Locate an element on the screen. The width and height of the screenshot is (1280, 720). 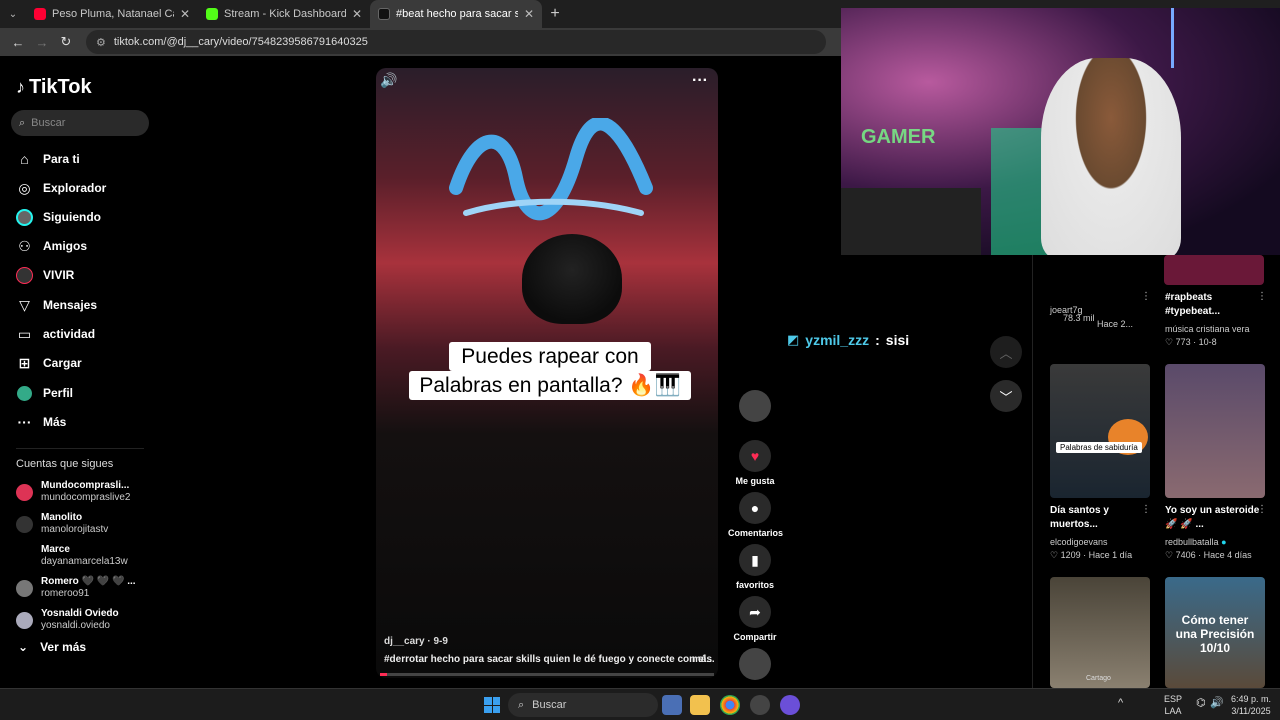
followed-account: Romero 🖤 🖤 🖤 ... romeroo91 is located at coordinates (76, 588).